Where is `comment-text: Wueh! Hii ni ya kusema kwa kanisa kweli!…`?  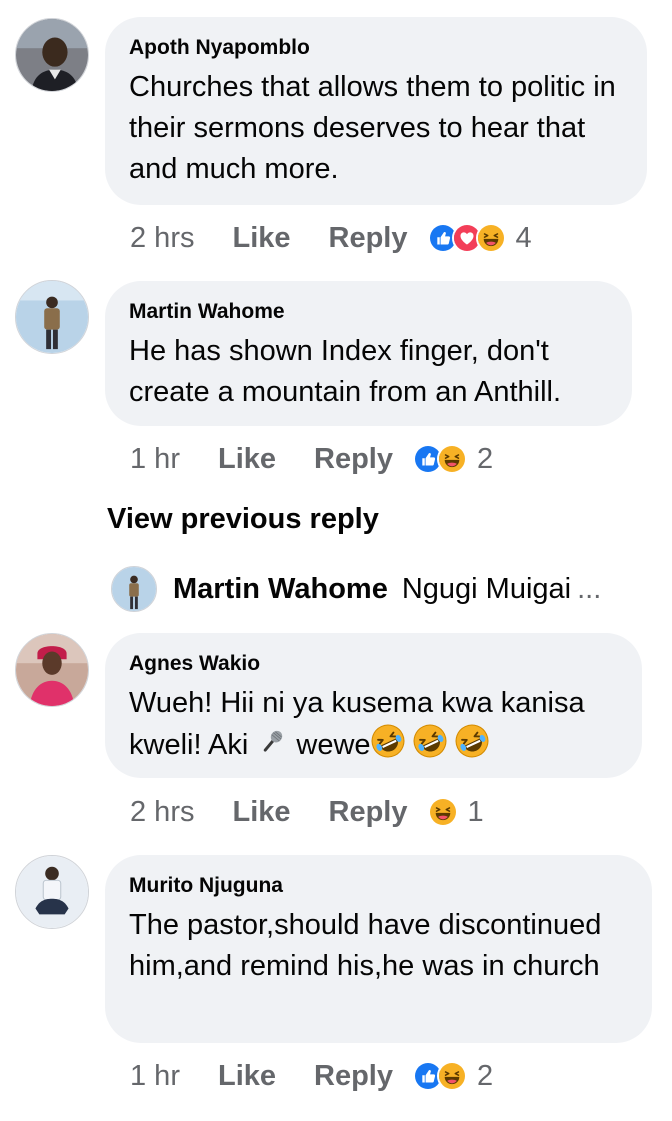 comment-text: Wueh! Hii ni ya kusema kwa kanisa kweli!… is located at coordinates (373, 726).